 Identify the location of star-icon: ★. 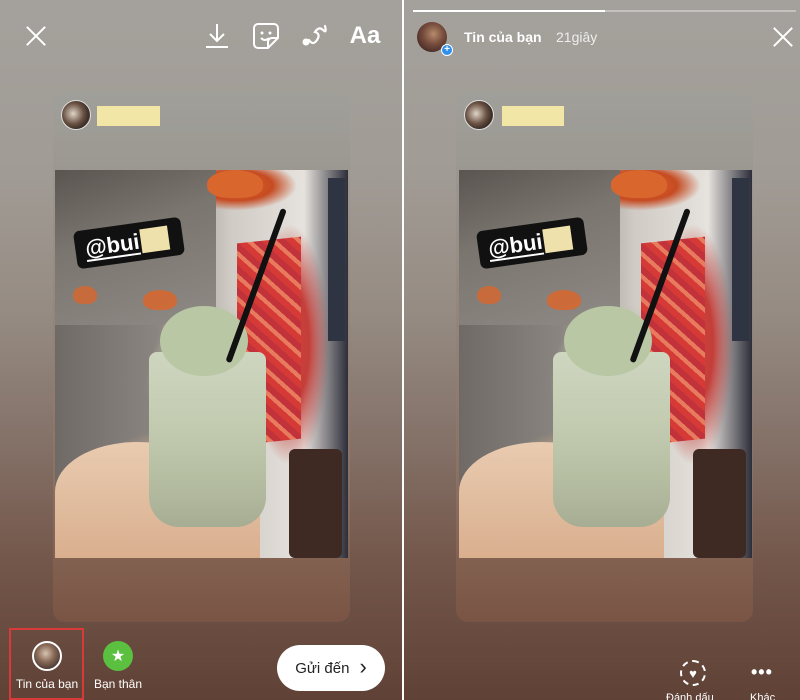
(118, 656).